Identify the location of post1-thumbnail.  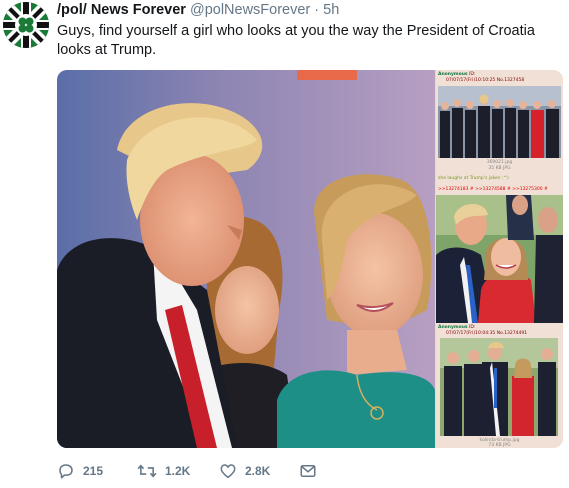
(499, 122).